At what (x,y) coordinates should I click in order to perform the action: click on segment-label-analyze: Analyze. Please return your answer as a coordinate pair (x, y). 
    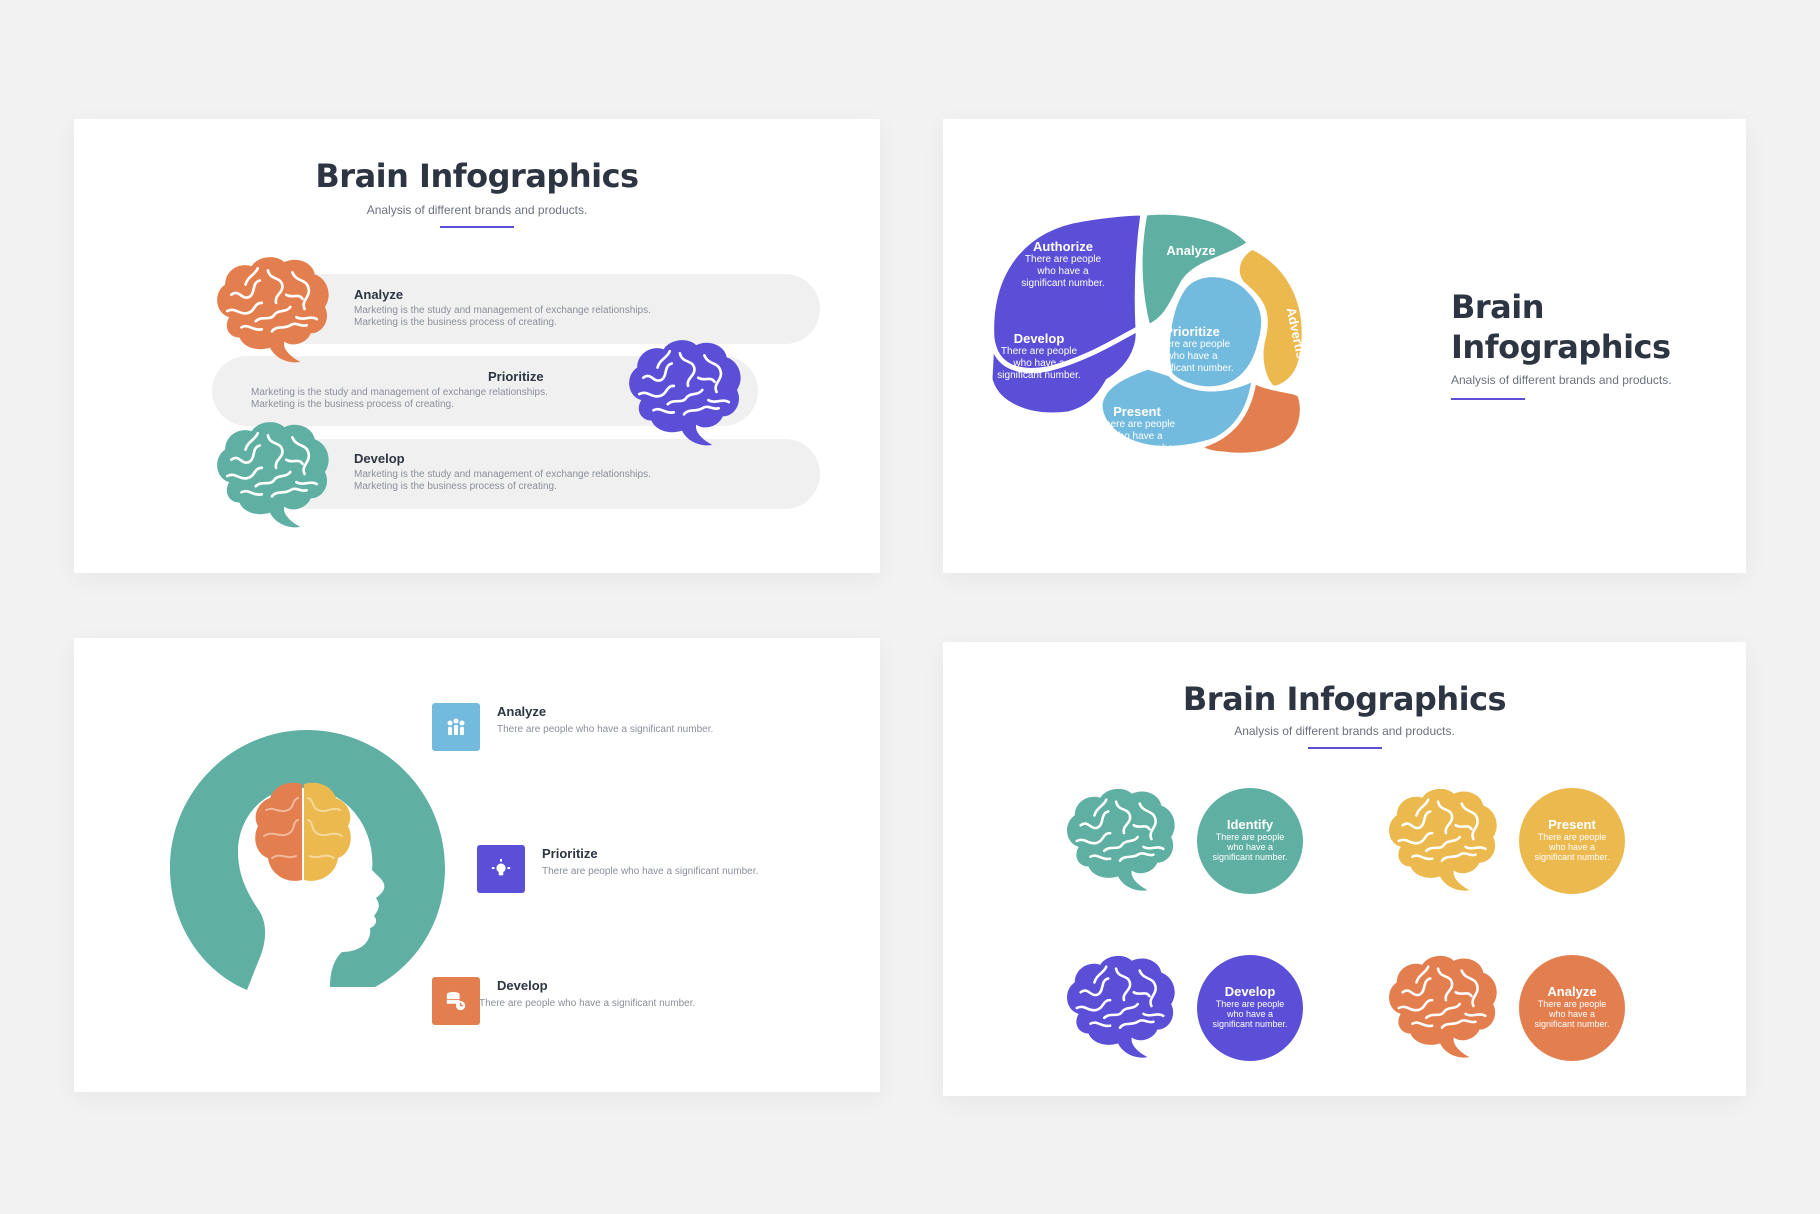
    Looking at the image, I should click on (1191, 250).